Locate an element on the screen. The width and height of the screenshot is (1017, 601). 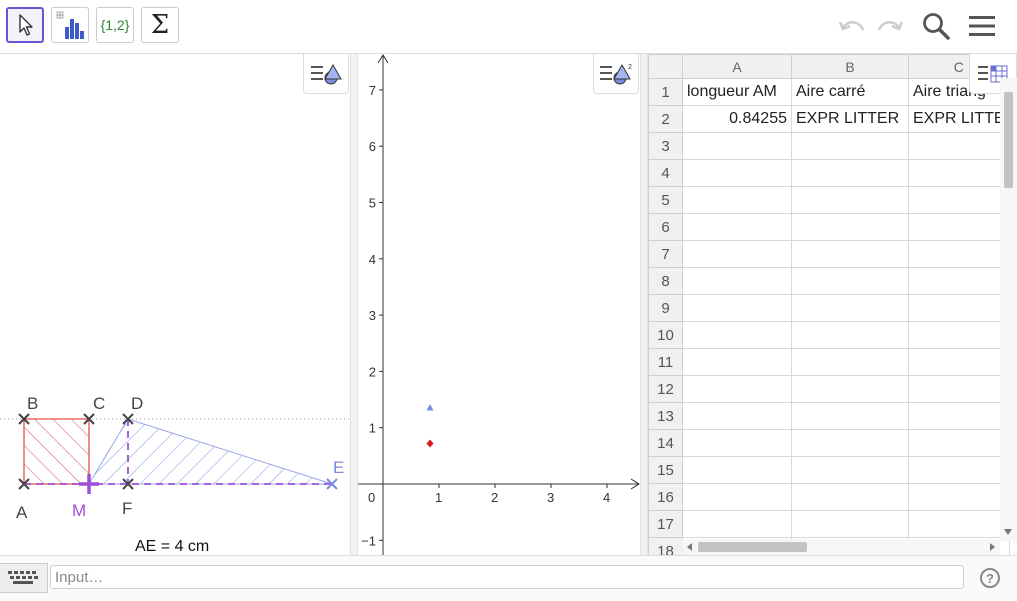
create-list-button: {1,2} is located at coordinates (115, 25).